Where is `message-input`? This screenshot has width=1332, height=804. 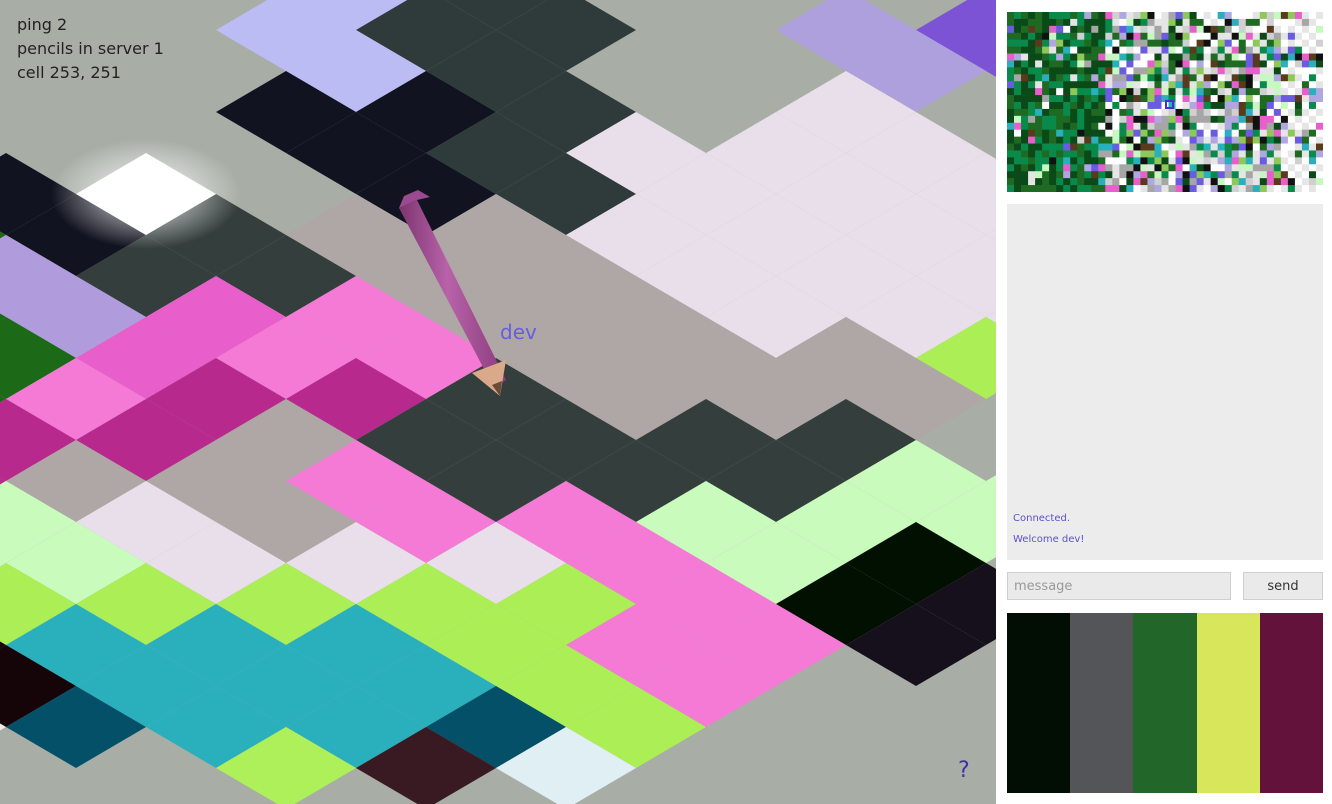
message-input is located at coordinates (1119, 586).